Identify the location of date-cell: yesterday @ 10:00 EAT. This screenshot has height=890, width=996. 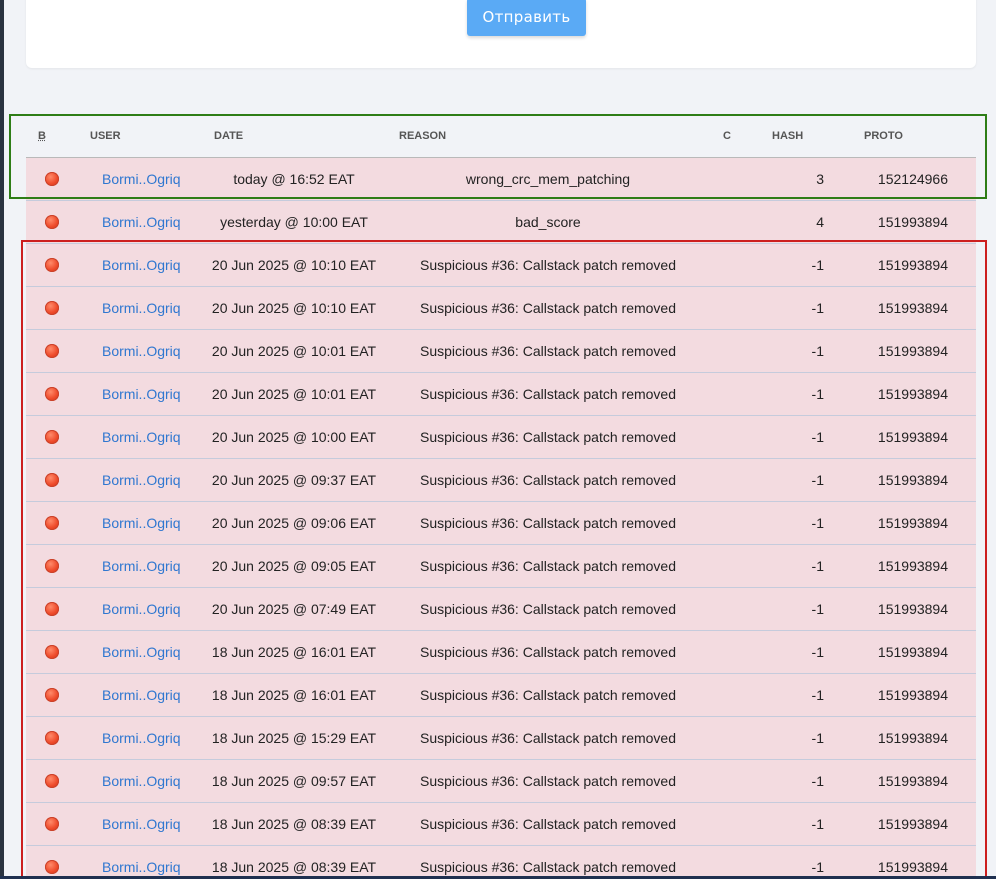
(294, 222).